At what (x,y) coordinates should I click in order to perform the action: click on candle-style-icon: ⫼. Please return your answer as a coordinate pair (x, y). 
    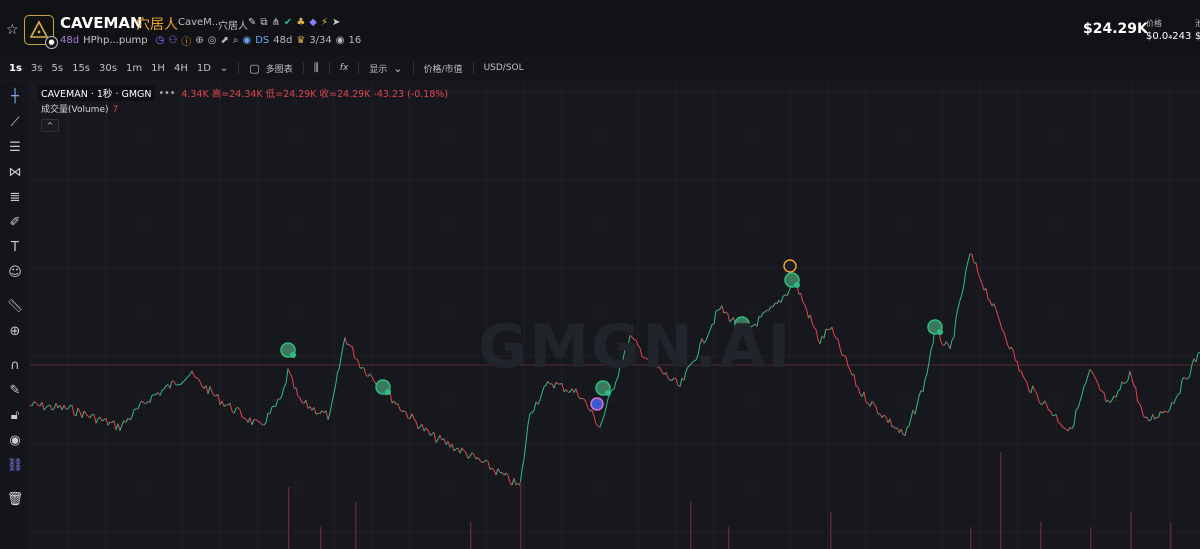
    Looking at the image, I should click on (316, 68).